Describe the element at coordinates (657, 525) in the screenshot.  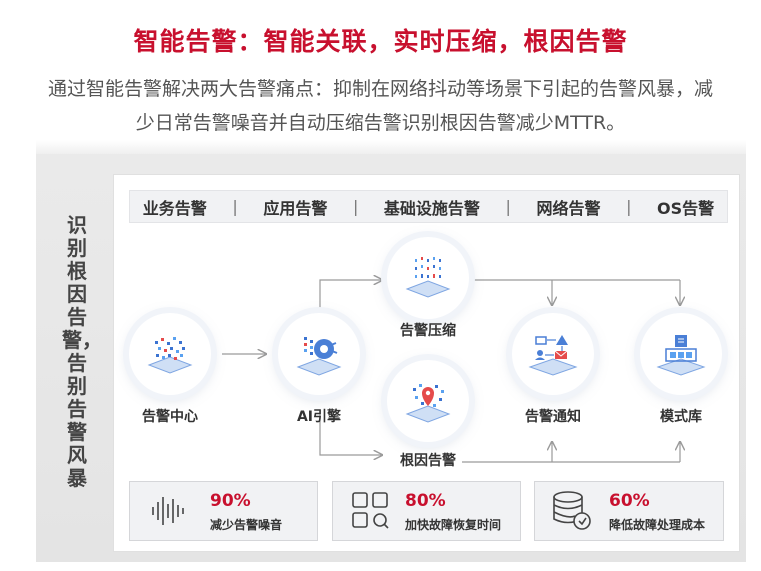
I see `stat-label-cost: 降低故障处理成本` at that location.